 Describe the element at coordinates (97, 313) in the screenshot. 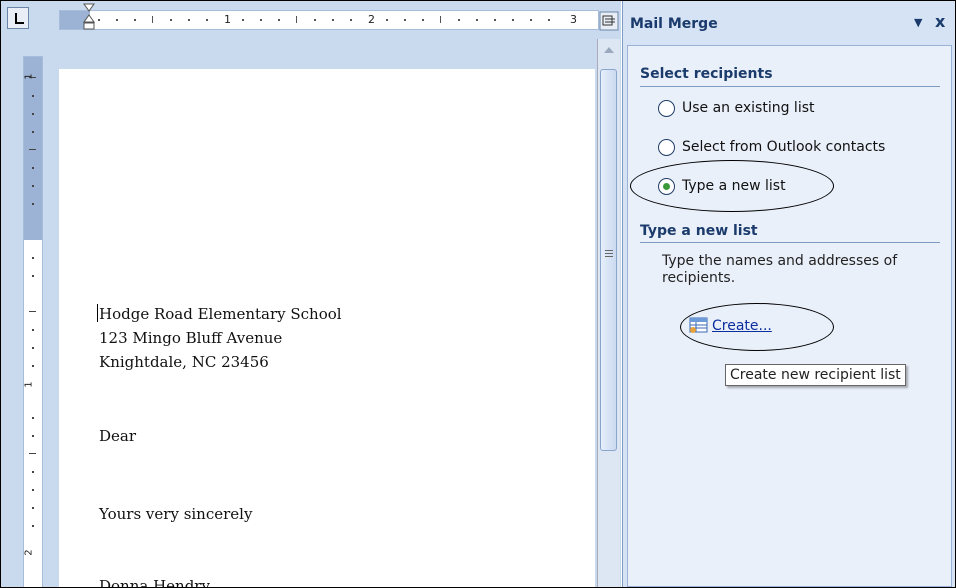

I see `text-cursor` at that location.